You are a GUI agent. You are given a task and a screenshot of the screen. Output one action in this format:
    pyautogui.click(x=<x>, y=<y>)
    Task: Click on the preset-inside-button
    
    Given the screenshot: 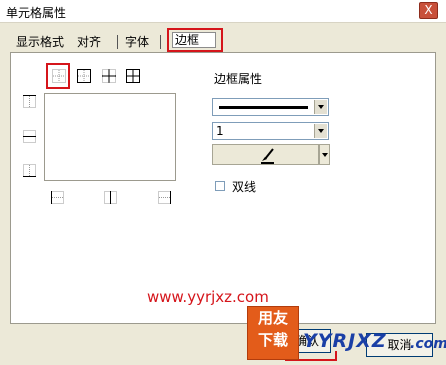 What is the action you would take?
    pyautogui.click(x=109, y=76)
    